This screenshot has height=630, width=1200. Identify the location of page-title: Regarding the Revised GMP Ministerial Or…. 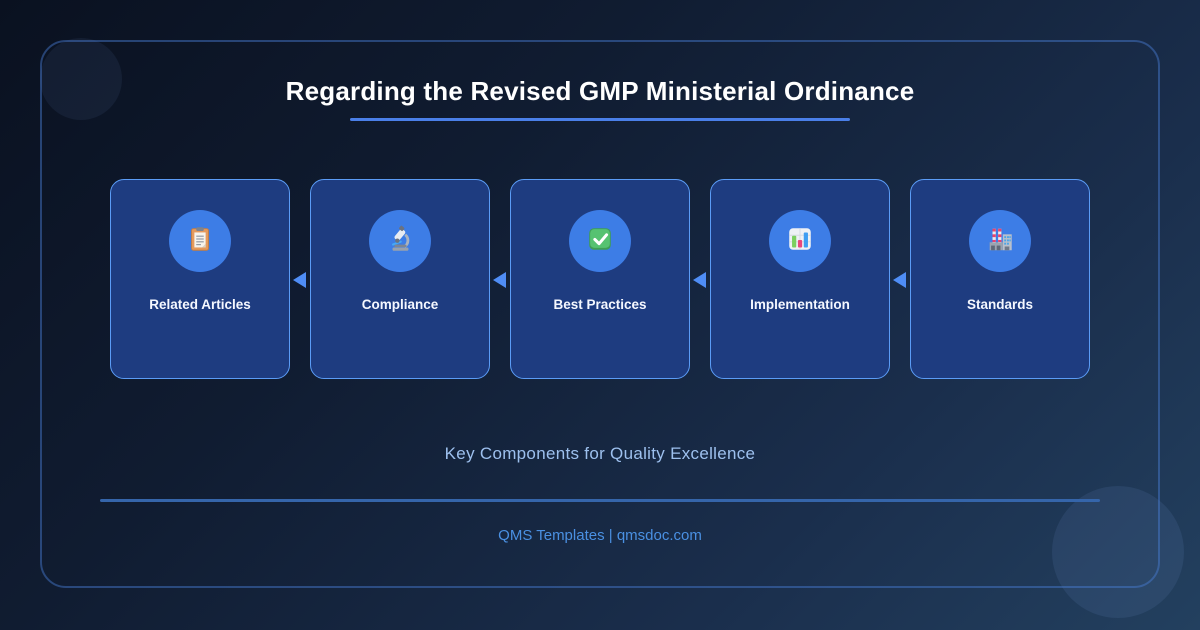
(600, 91).